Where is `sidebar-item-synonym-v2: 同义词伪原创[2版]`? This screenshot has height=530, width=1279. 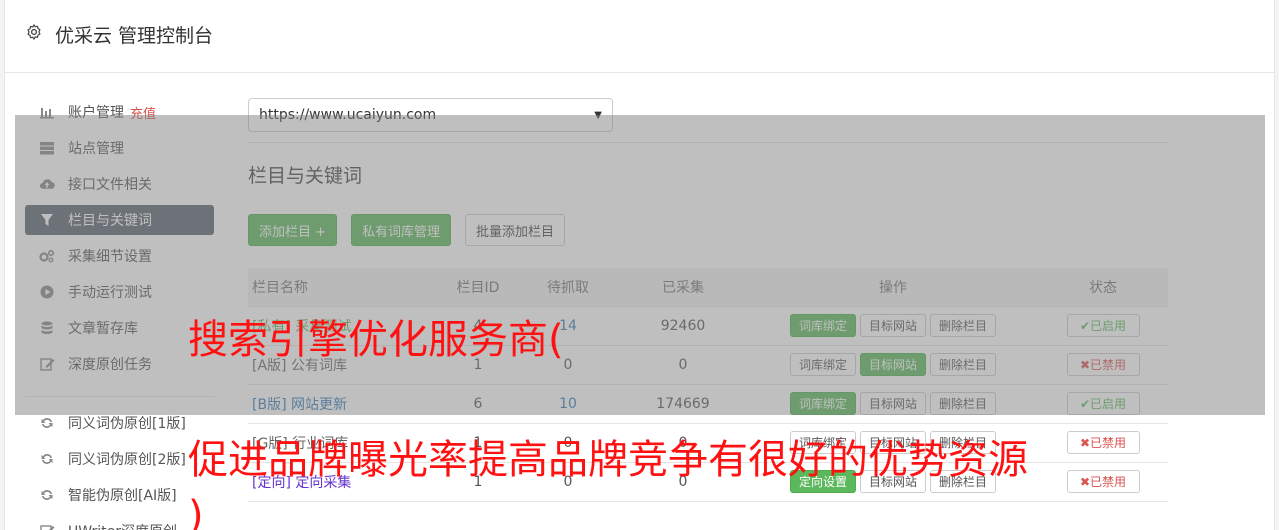
sidebar-item-synonym-v2: 同义词伪原创[2版] is located at coordinates (120, 459).